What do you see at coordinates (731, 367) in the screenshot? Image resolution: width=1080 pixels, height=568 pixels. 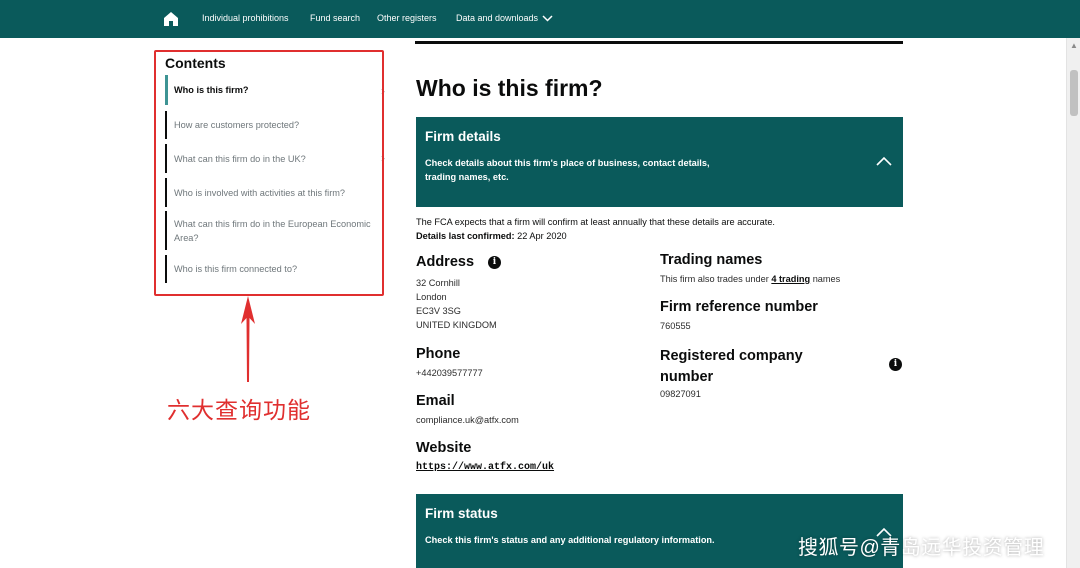 I see `company-number-heading: Registered company number` at bounding box center [731, 367].